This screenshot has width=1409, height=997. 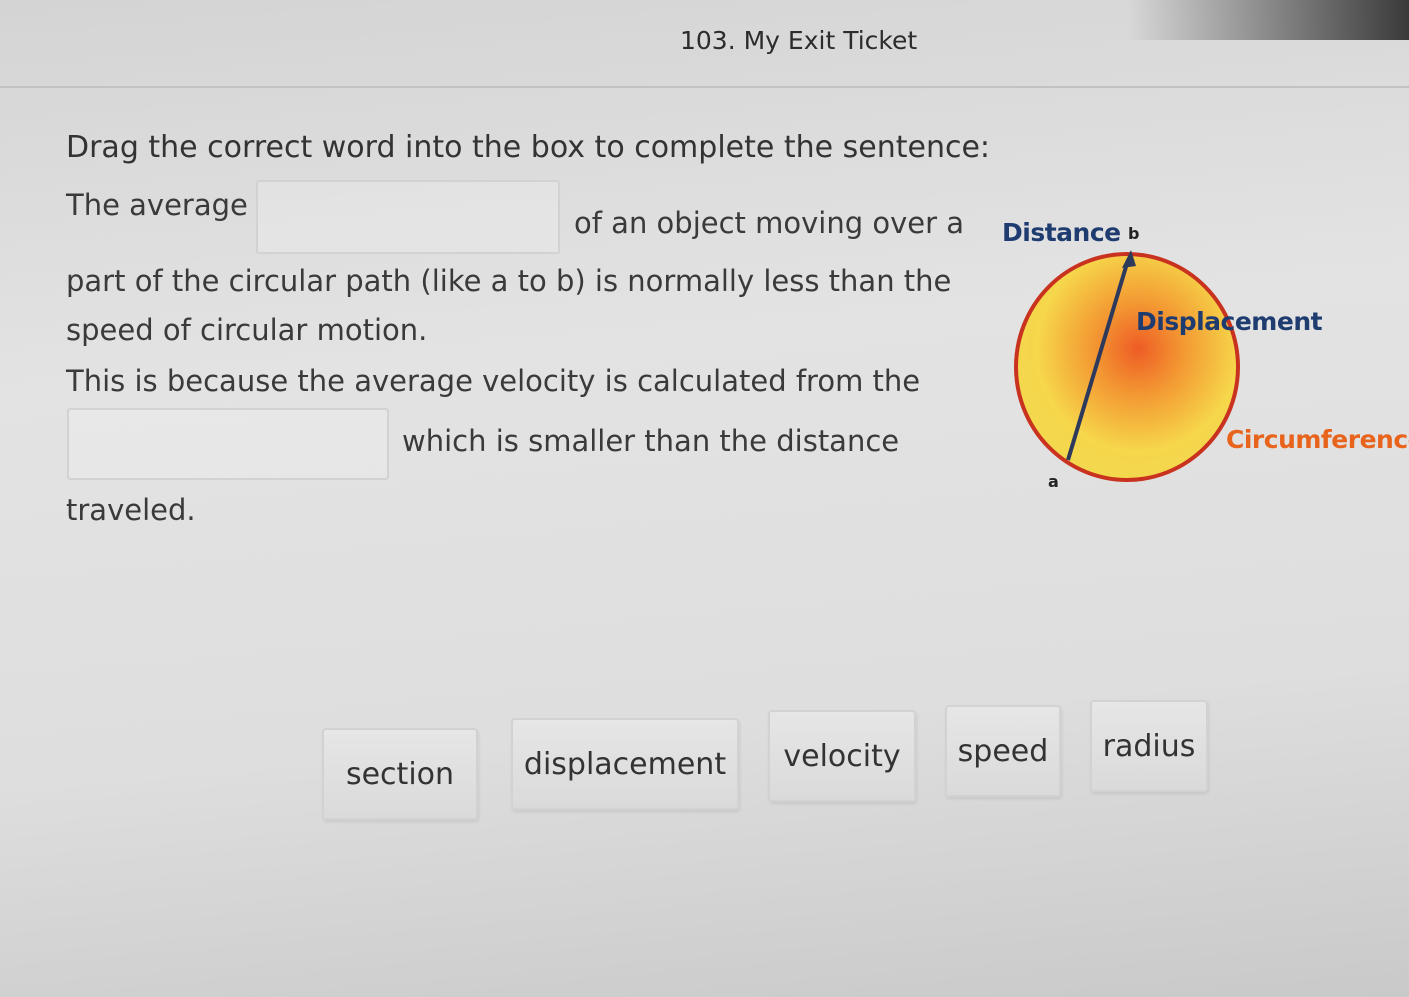 I want to click on sentence-line1-end: of an object moving over a, so click(x=769, y=223).